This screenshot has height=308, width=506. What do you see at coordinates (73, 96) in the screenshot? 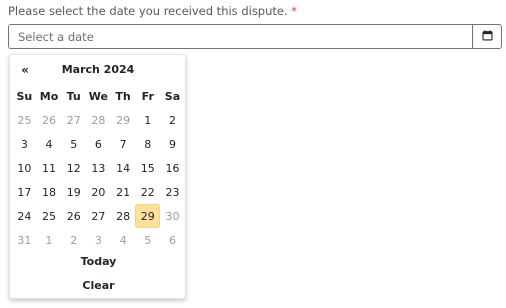
I see `weekday-header: Tu` at bounding box center [73, 96].